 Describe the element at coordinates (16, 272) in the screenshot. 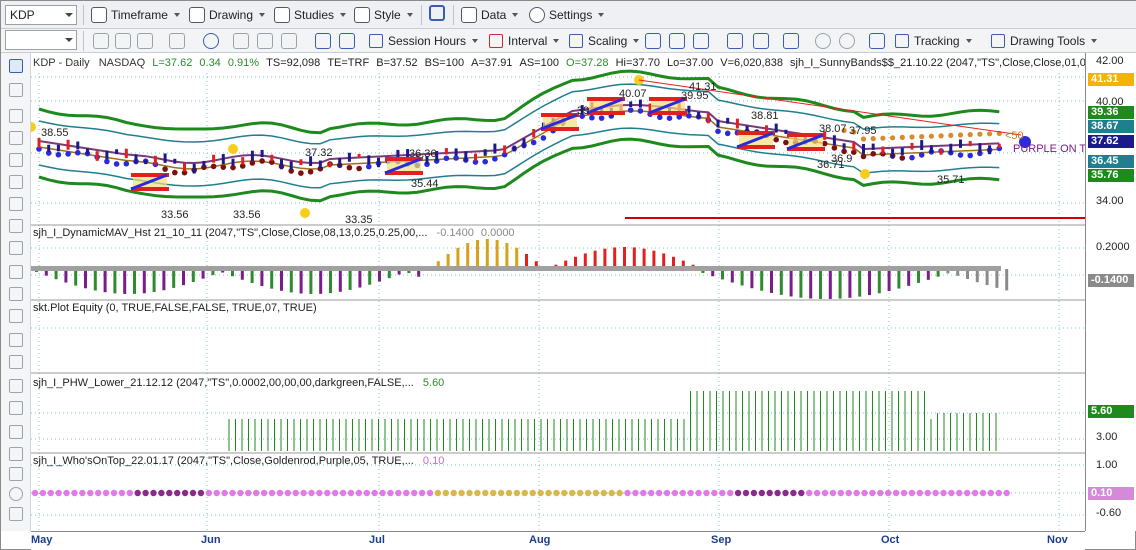

I see `gann-icon` at that location.